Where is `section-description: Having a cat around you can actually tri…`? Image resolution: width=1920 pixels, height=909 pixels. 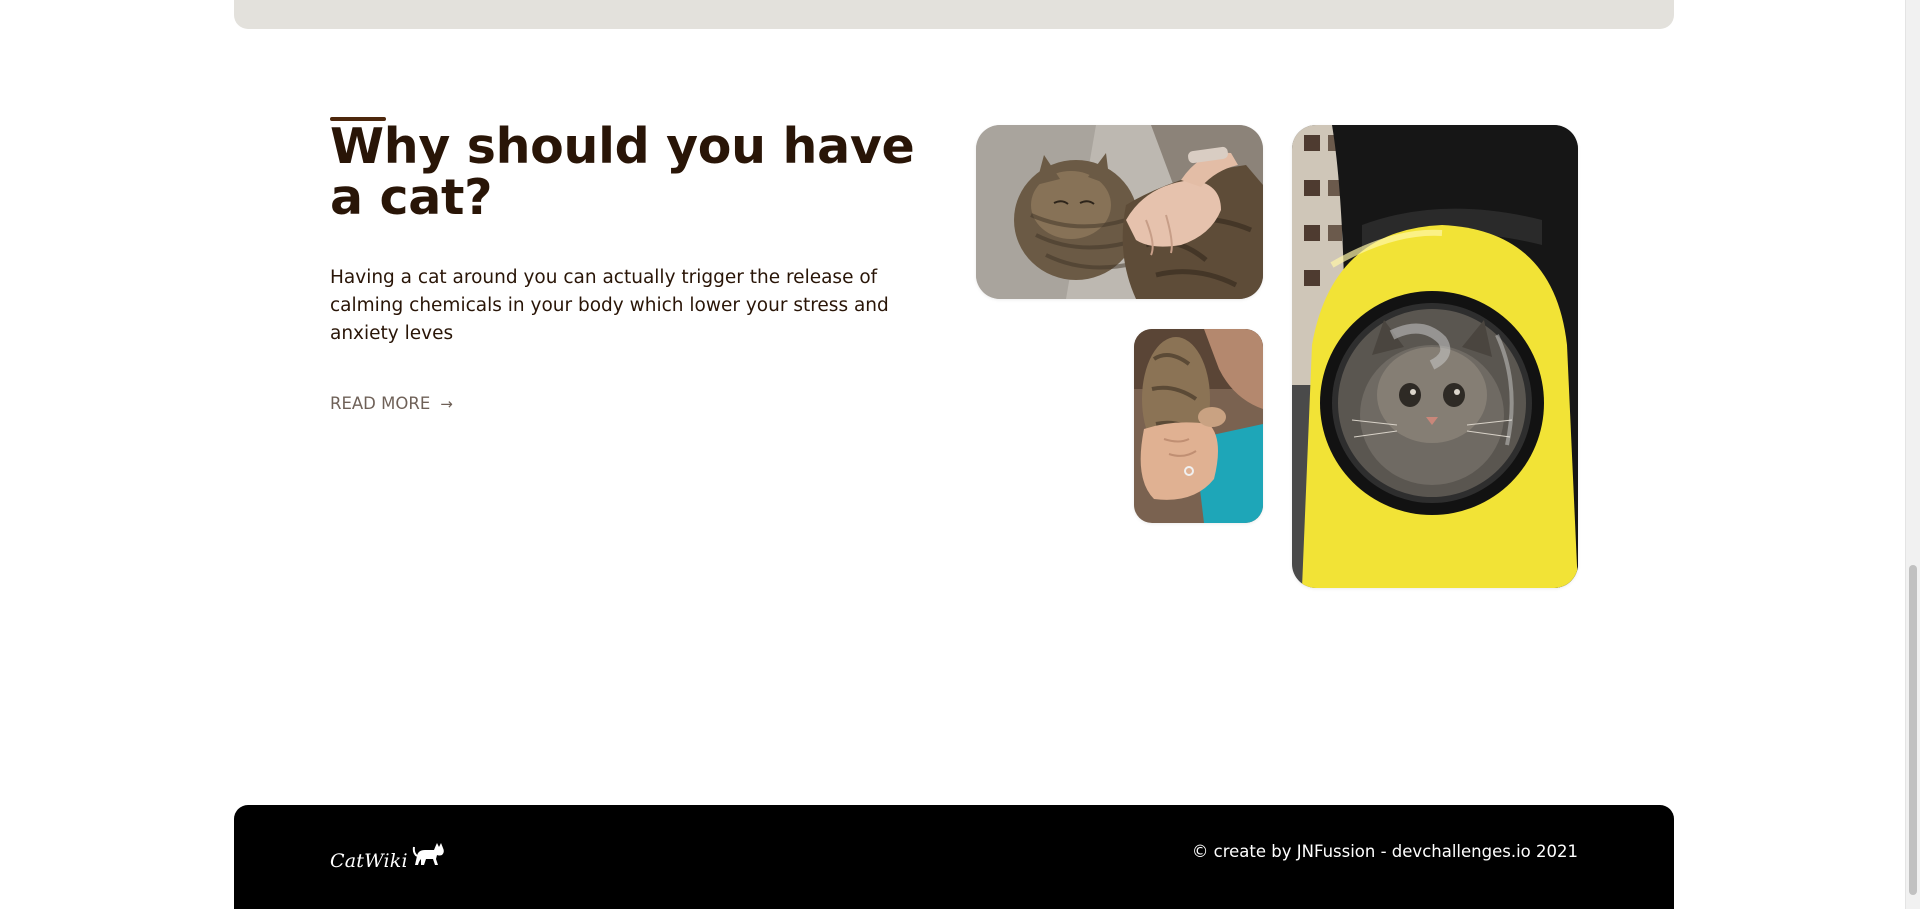 section-description: Having a cat around you can actually tri… is located at coordinates (609, 305).